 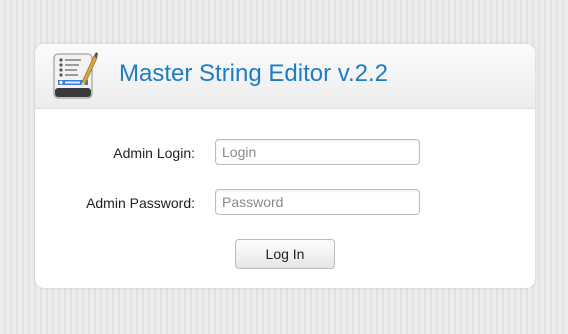 I want to click on notepad-pencil-icon, so click(x=75, y=75).